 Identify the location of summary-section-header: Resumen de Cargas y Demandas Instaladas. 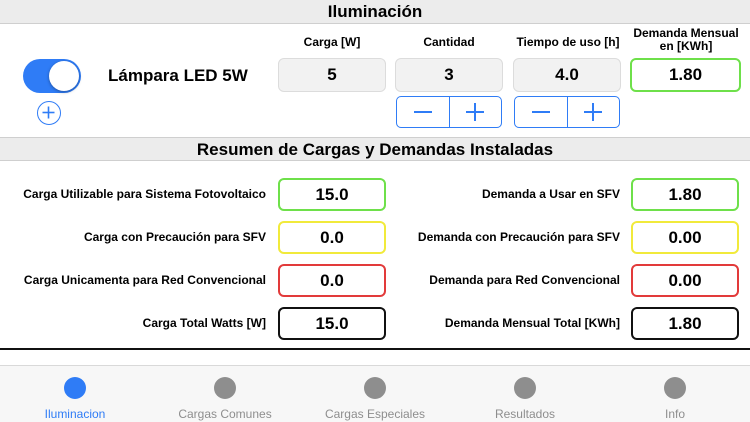
(375, 149).